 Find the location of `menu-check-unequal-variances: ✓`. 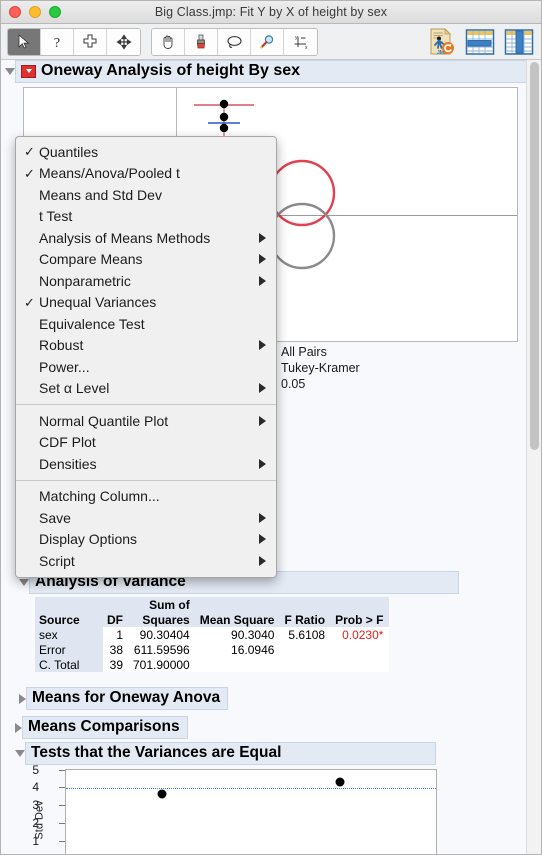

menu-check-unequal-variances: ✓ is located at coordinates (29, 302).